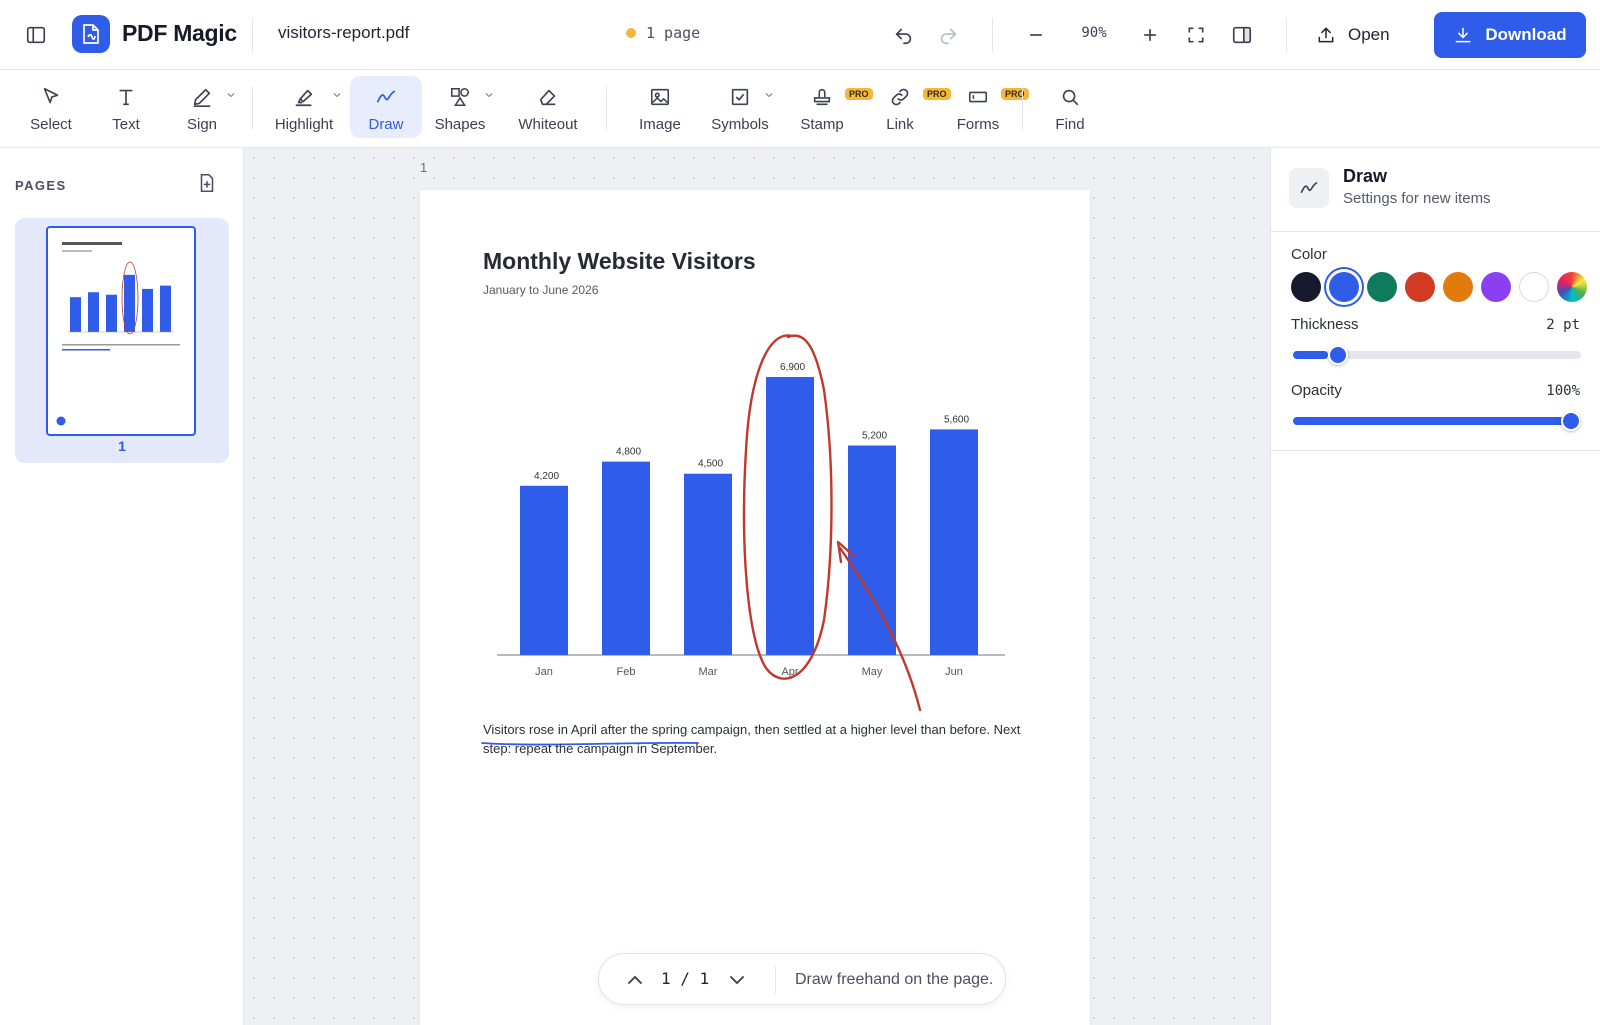 This screenshot has width=1600, height=1025. I want to click on fit-page-button, so click(1196, 35).